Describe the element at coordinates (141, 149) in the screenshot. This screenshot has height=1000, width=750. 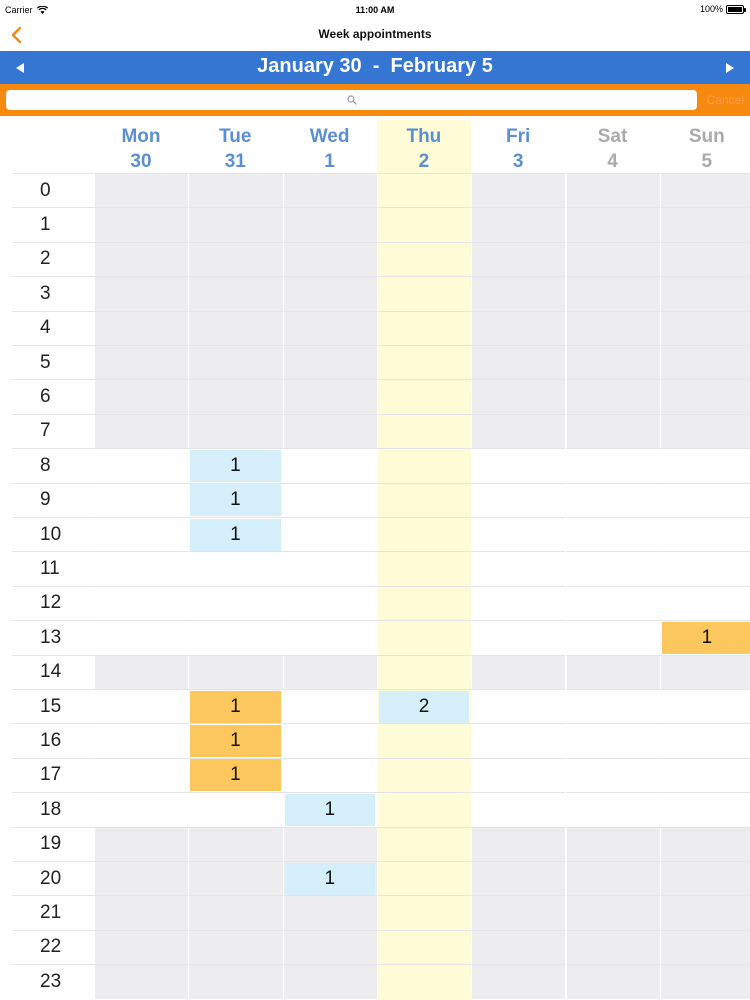
I see `day-header-mon: Mon 30` at that location.